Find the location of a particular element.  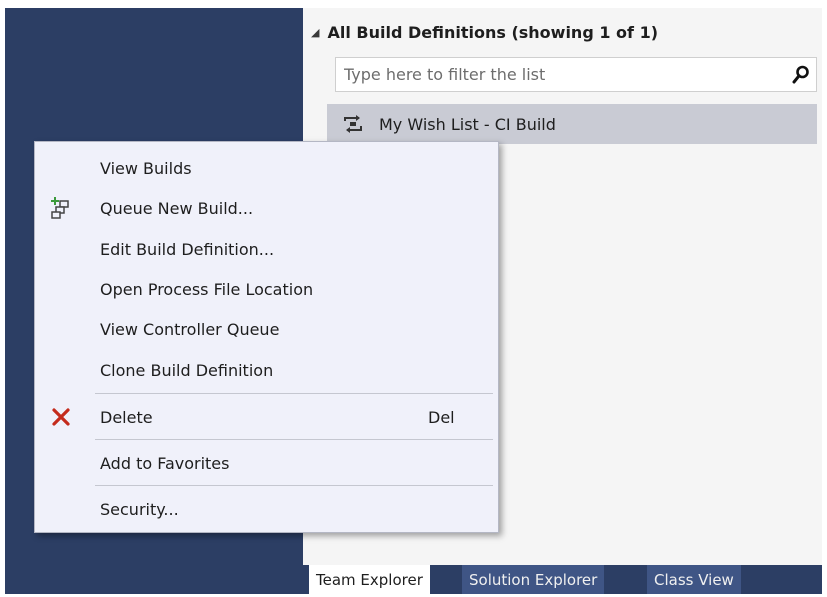

build-definition-item: My Wish List - CI Build is located at coordinates (572, 124).